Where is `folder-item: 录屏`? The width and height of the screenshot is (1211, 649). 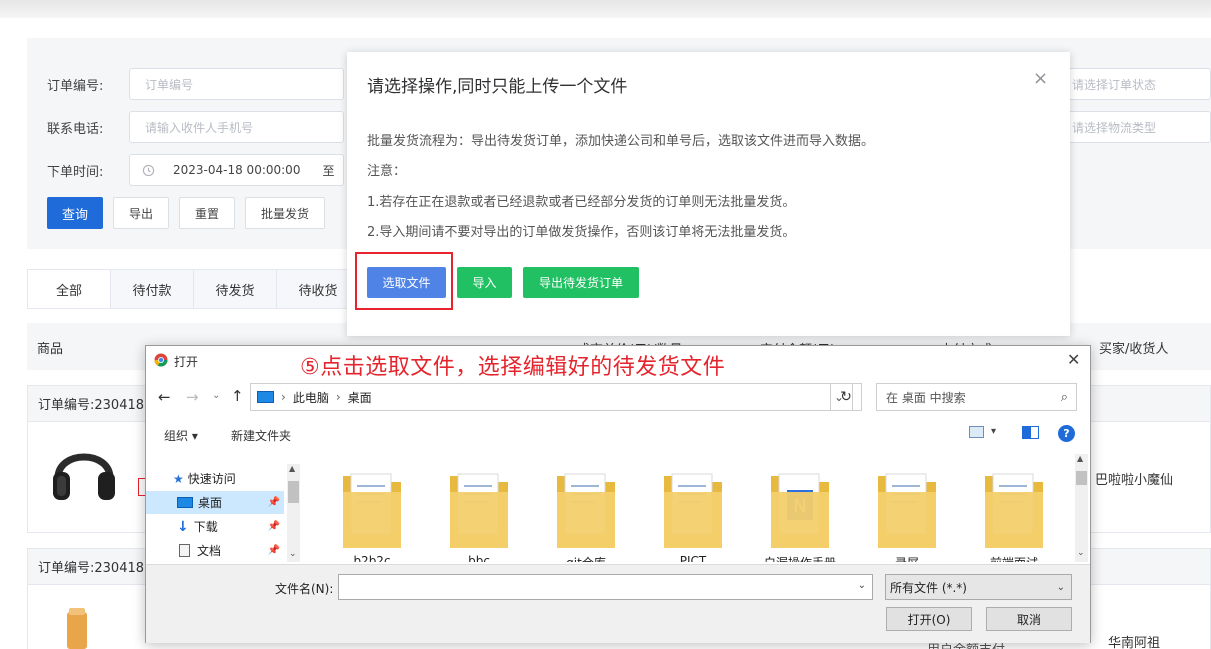
folder-item: 录屏 is located at coordinates (907, 508).